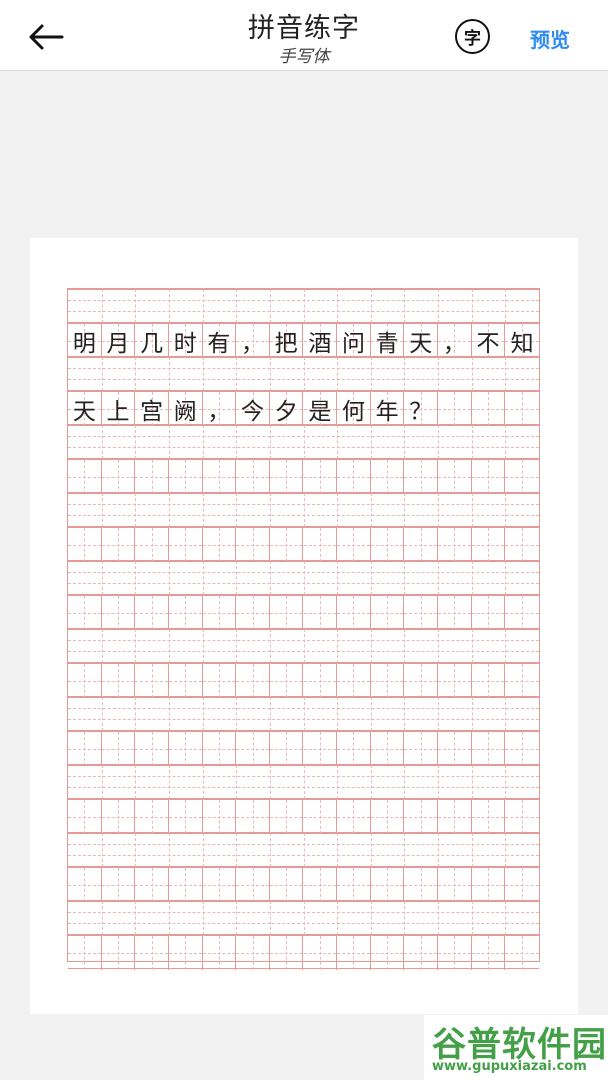 This screenshot has height=1080, width=608. Describe the element at coordinates (219, 341) in the screenshot. I see `tianzige-cell: 有` at that location.